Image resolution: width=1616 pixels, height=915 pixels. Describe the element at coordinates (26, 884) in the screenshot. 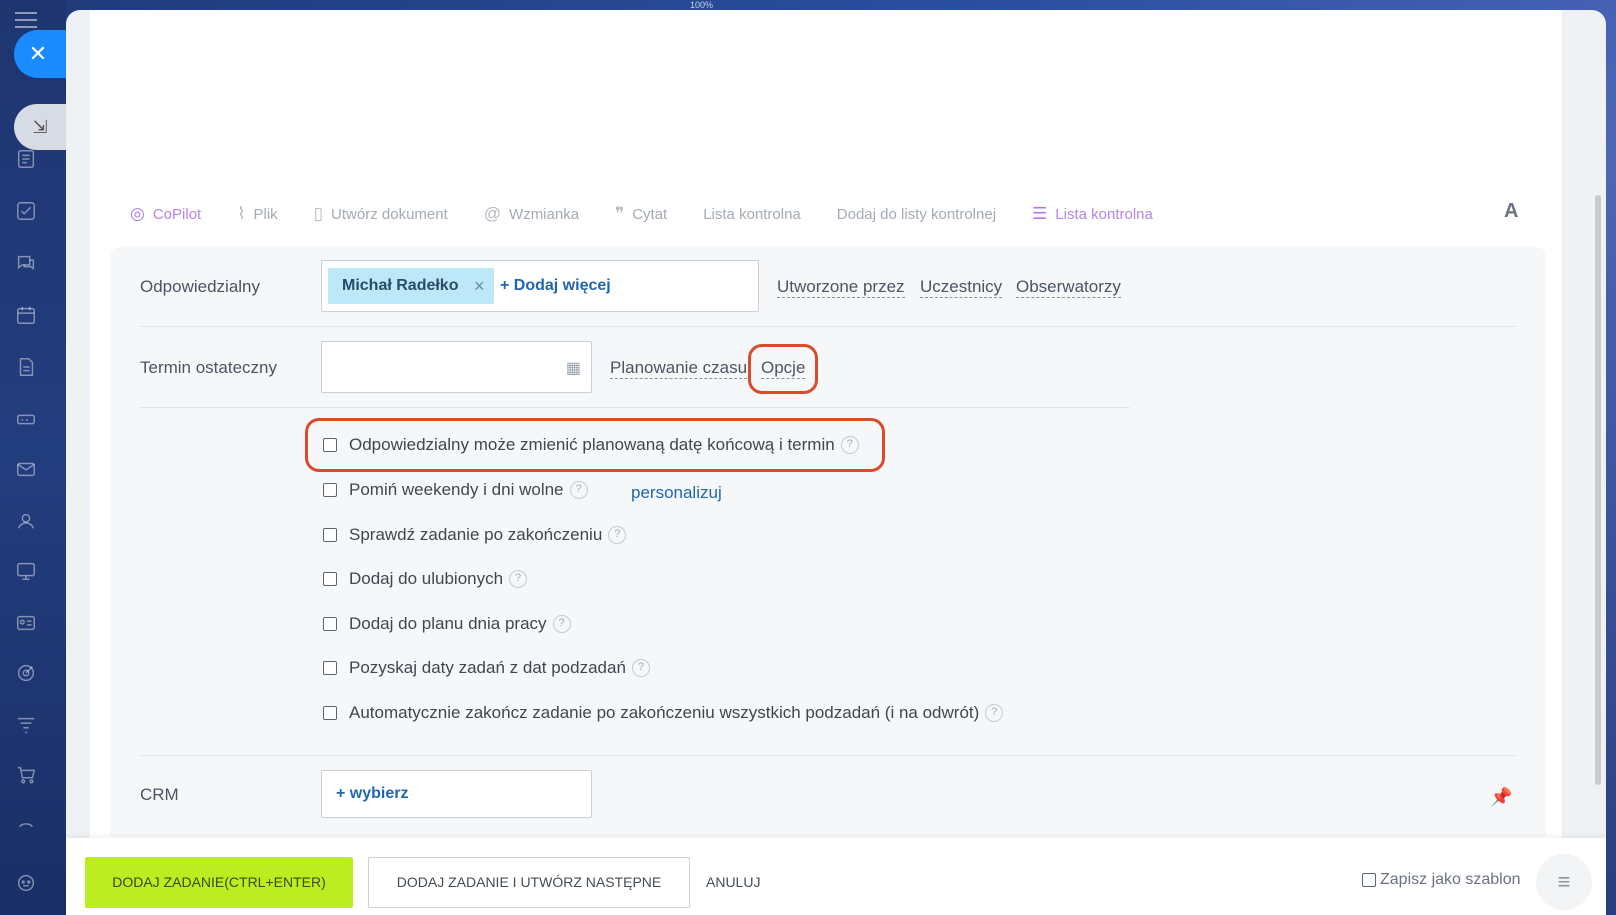

I see `robot-avatar-icon` at that location.